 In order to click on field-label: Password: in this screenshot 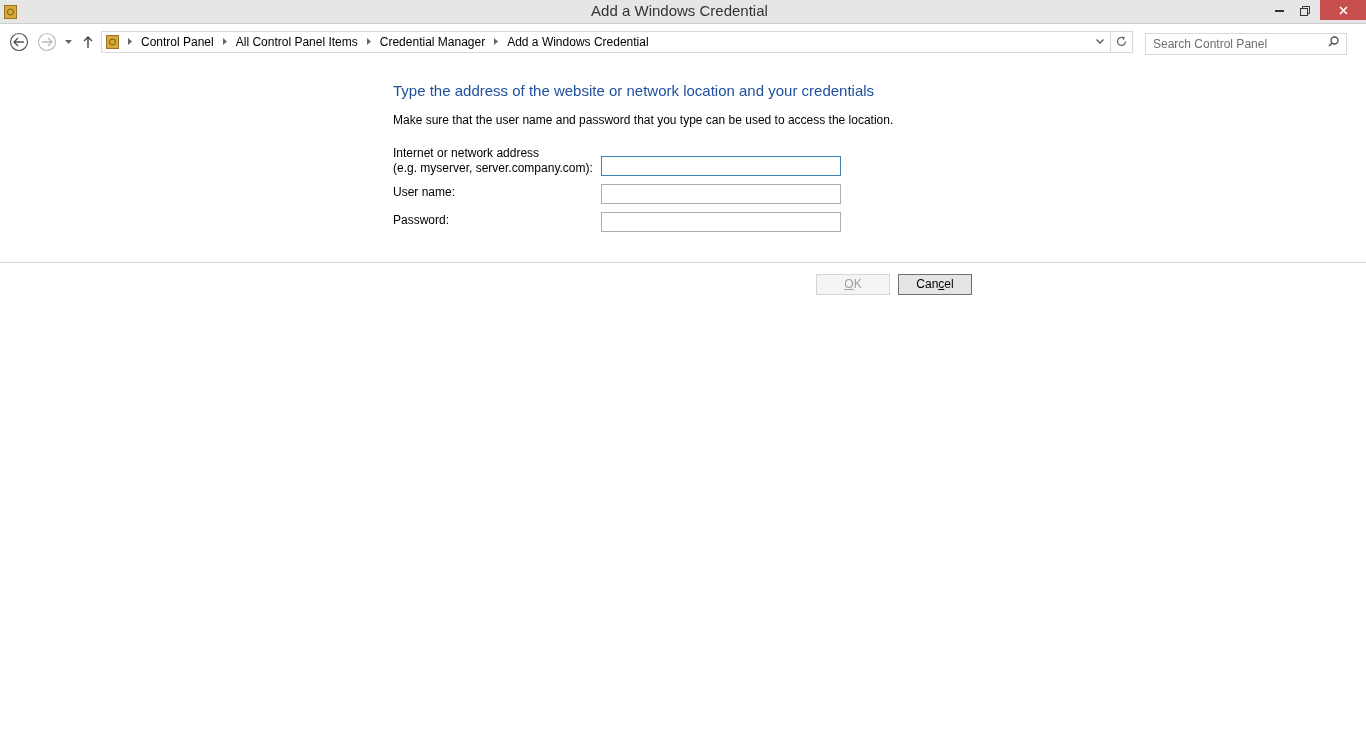, I will do `click(422, 219)`.